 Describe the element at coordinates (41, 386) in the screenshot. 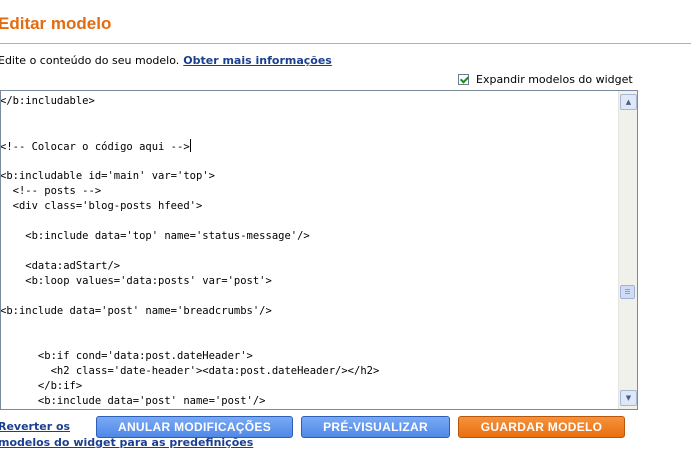

I see `code-line: </b:if>` at that location.